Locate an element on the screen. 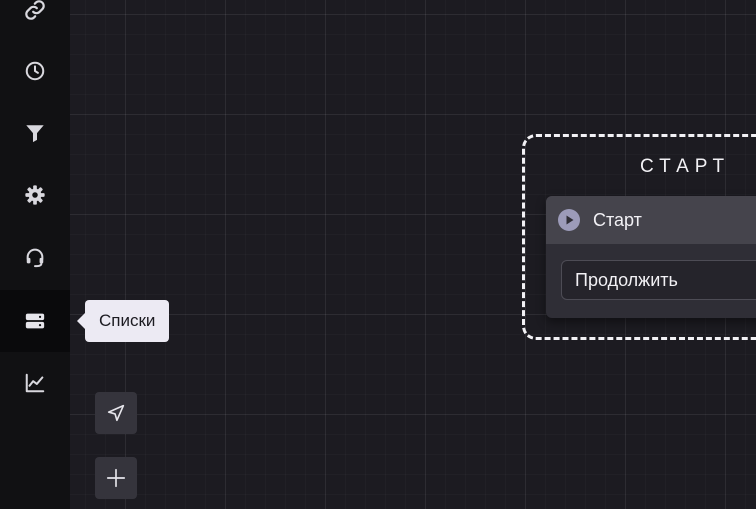 This screenshot has width=756, height=509. sidebar-item-support is located at coordinates (35, 257).